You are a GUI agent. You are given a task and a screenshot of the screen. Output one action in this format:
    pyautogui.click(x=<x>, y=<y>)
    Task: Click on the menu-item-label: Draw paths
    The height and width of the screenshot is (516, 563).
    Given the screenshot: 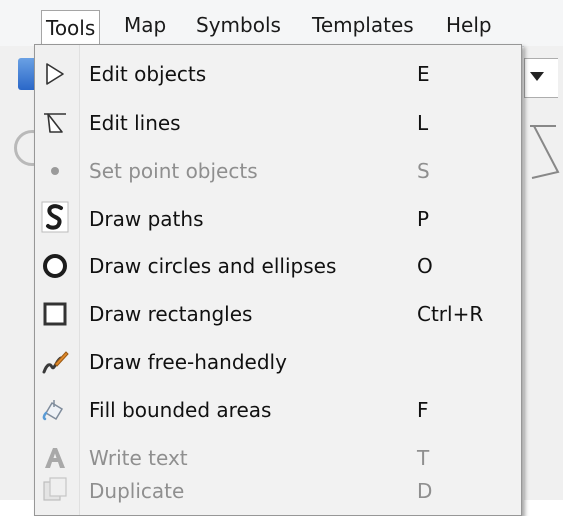 What is the action you would take?
    pyautogui.click(x=146, y=219)
    